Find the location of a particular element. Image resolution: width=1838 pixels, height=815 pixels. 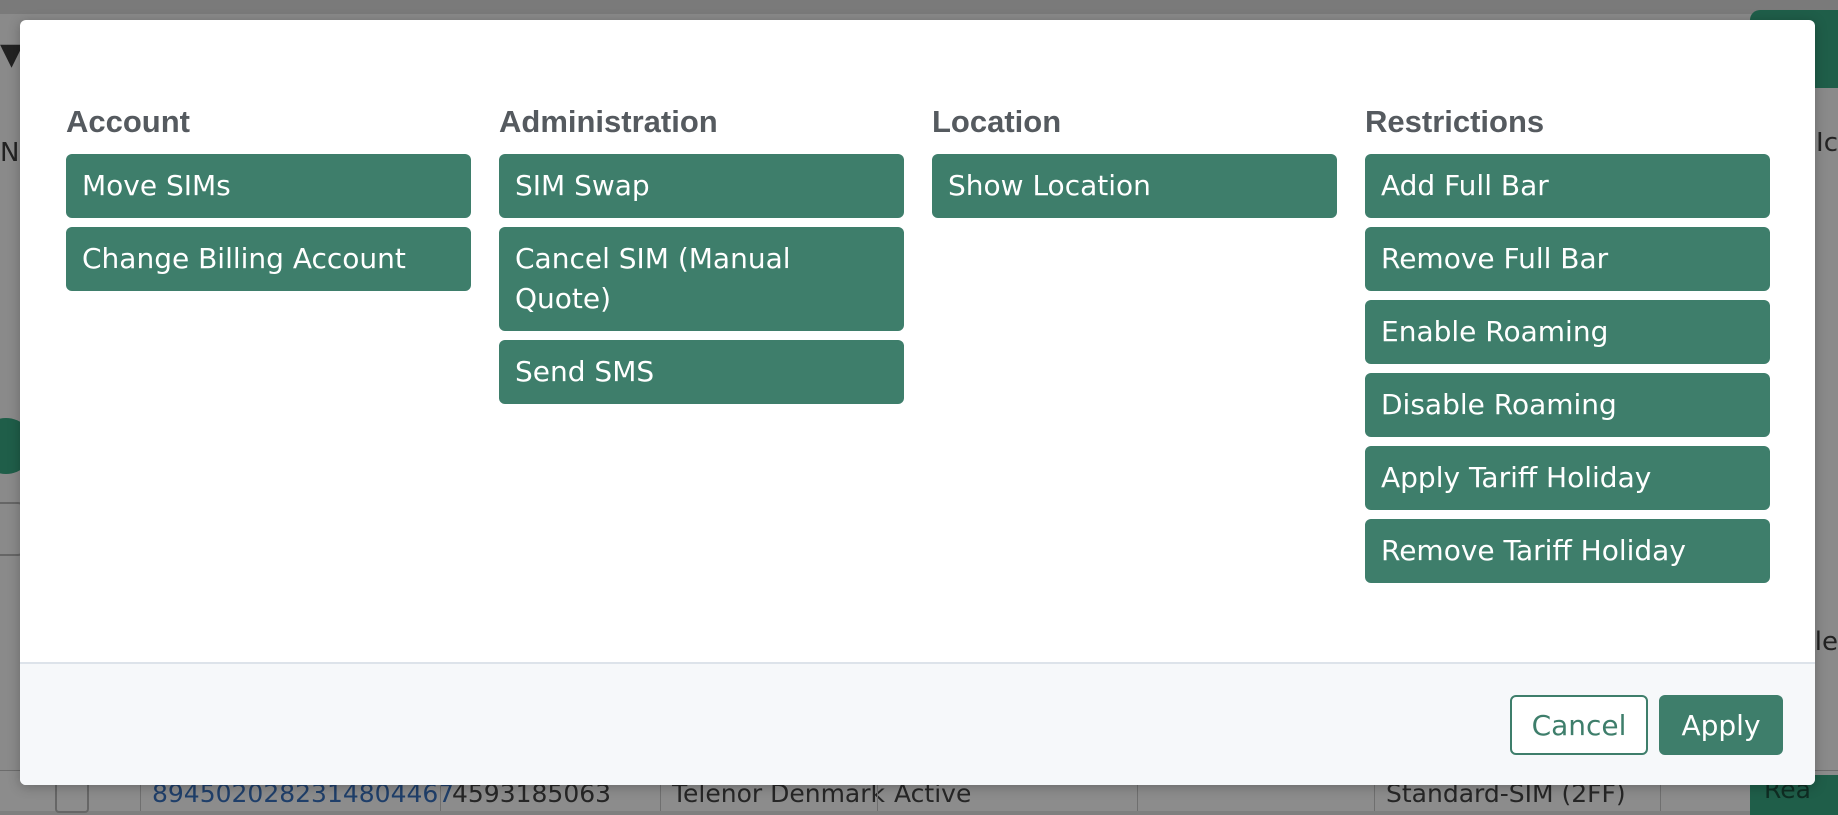

filter-icon: ▼ is located at coordinates (12, 54).